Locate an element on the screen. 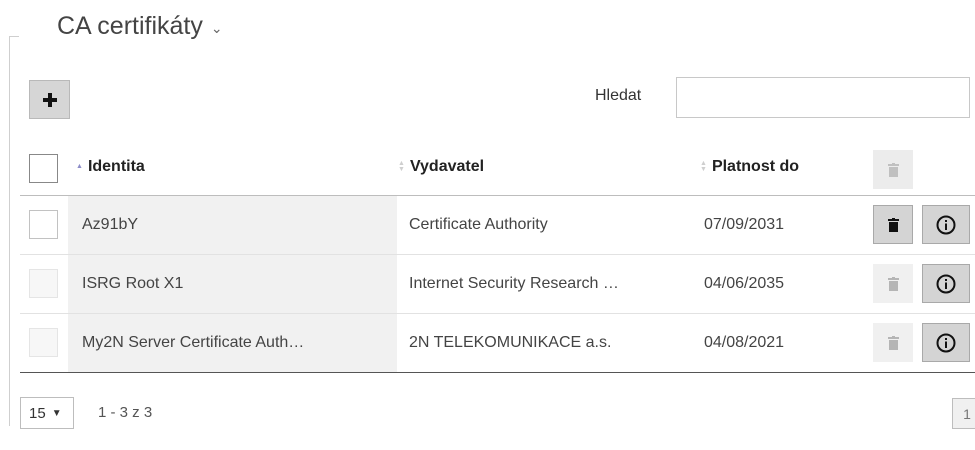  section-frame-top is located at coordinates (14, 36).